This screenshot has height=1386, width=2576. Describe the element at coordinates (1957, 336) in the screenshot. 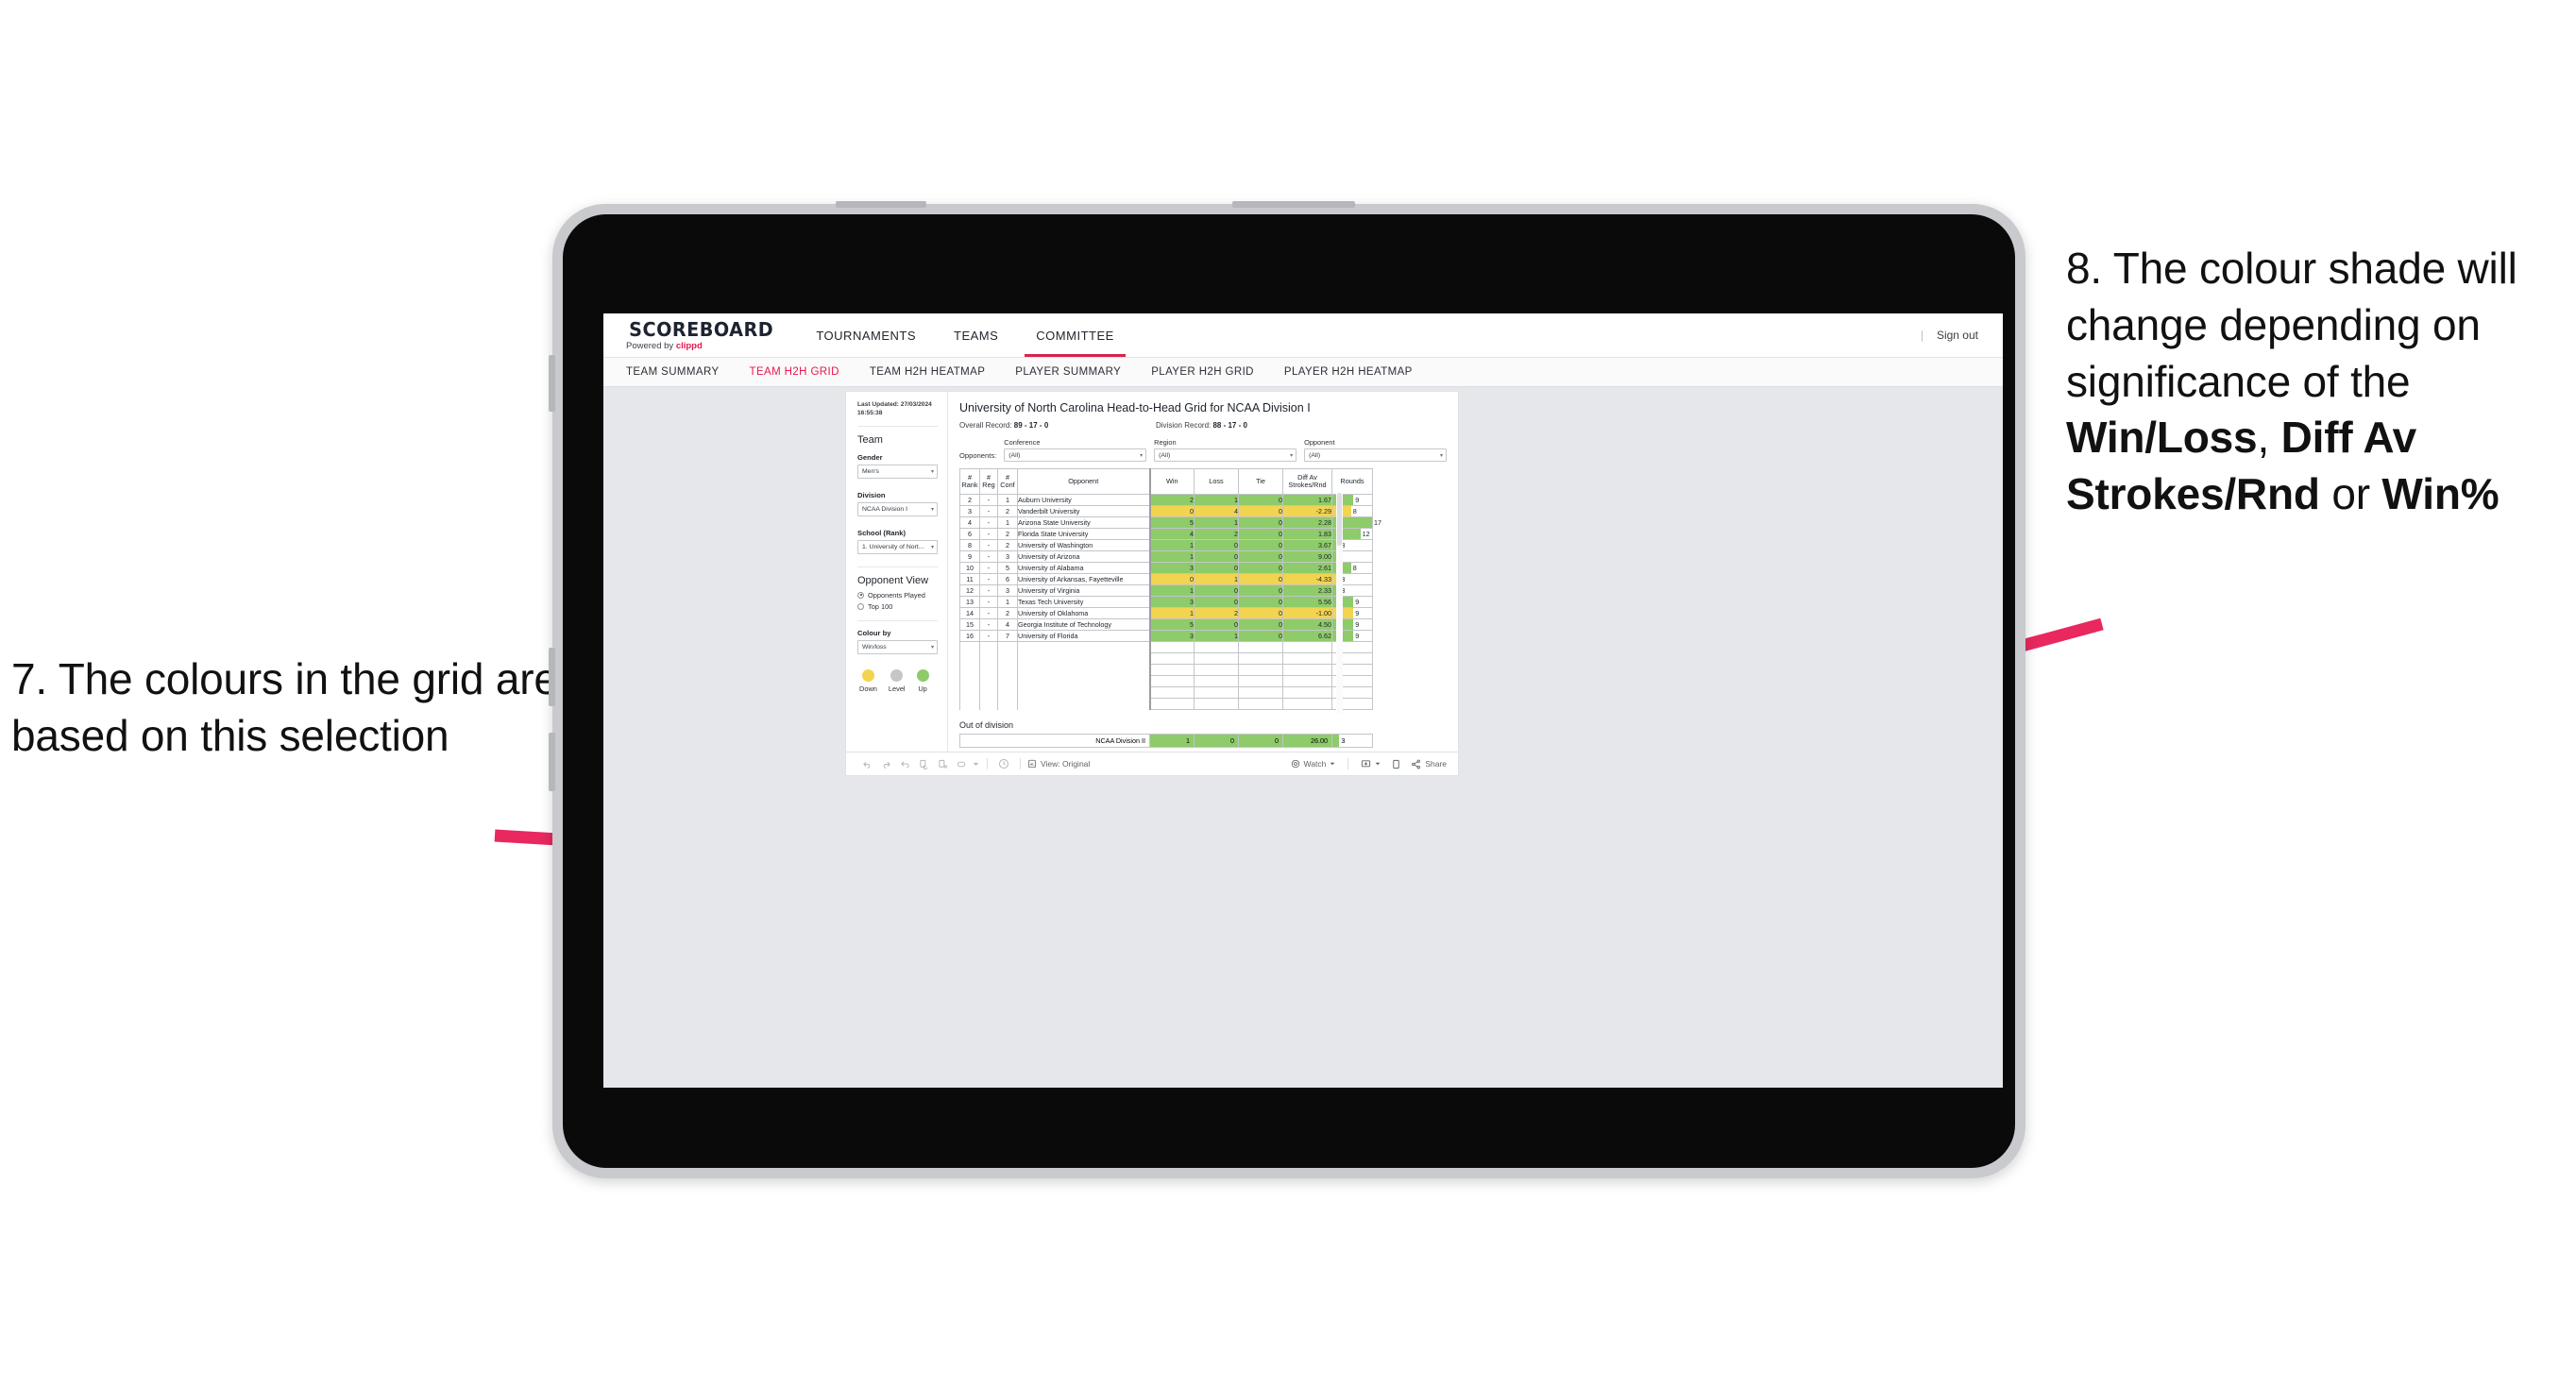

I see `sign-out-button: Sign out` at that location.